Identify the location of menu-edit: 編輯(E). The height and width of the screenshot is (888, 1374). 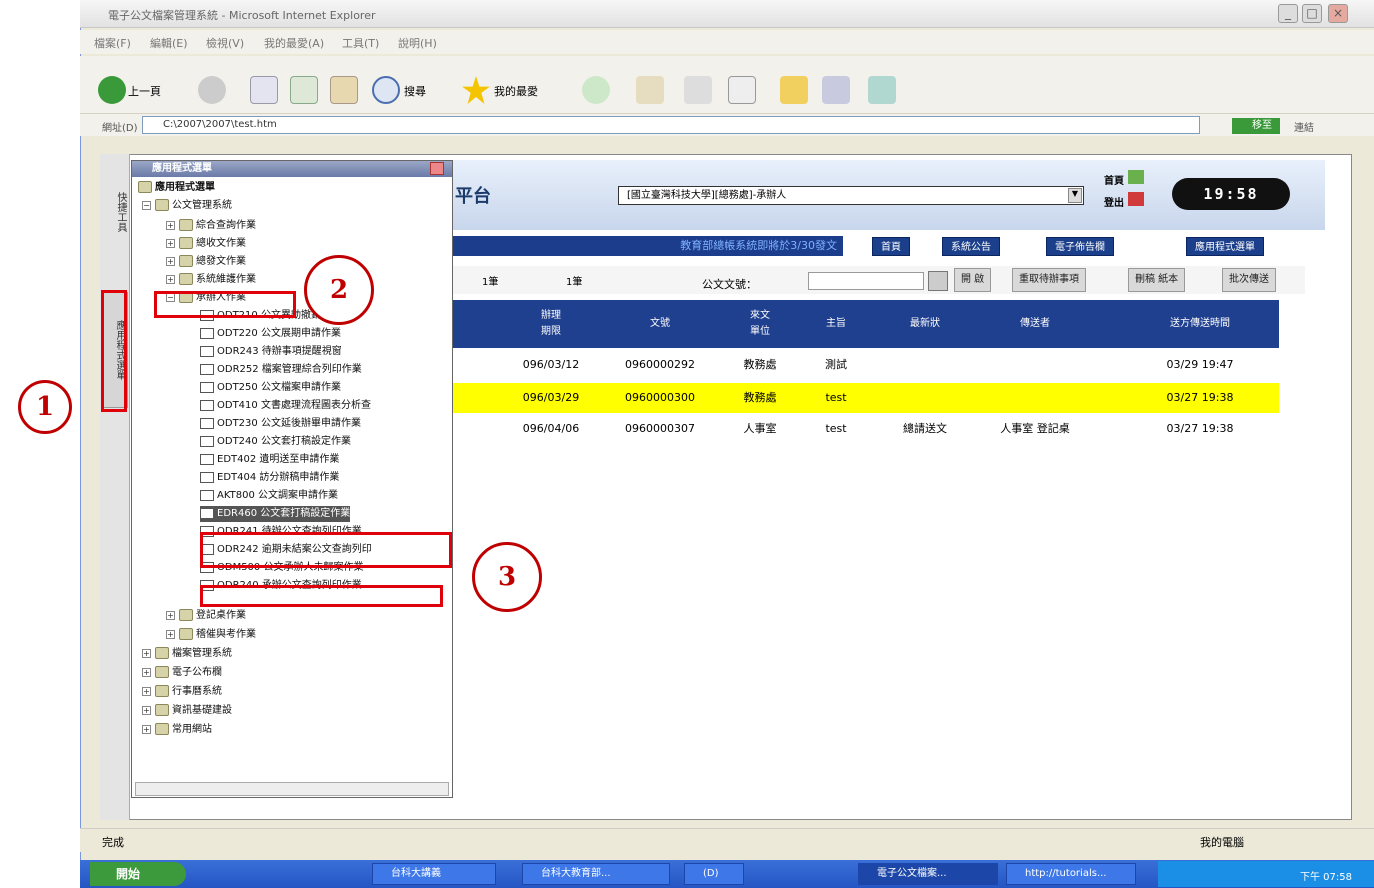
(169, 43).